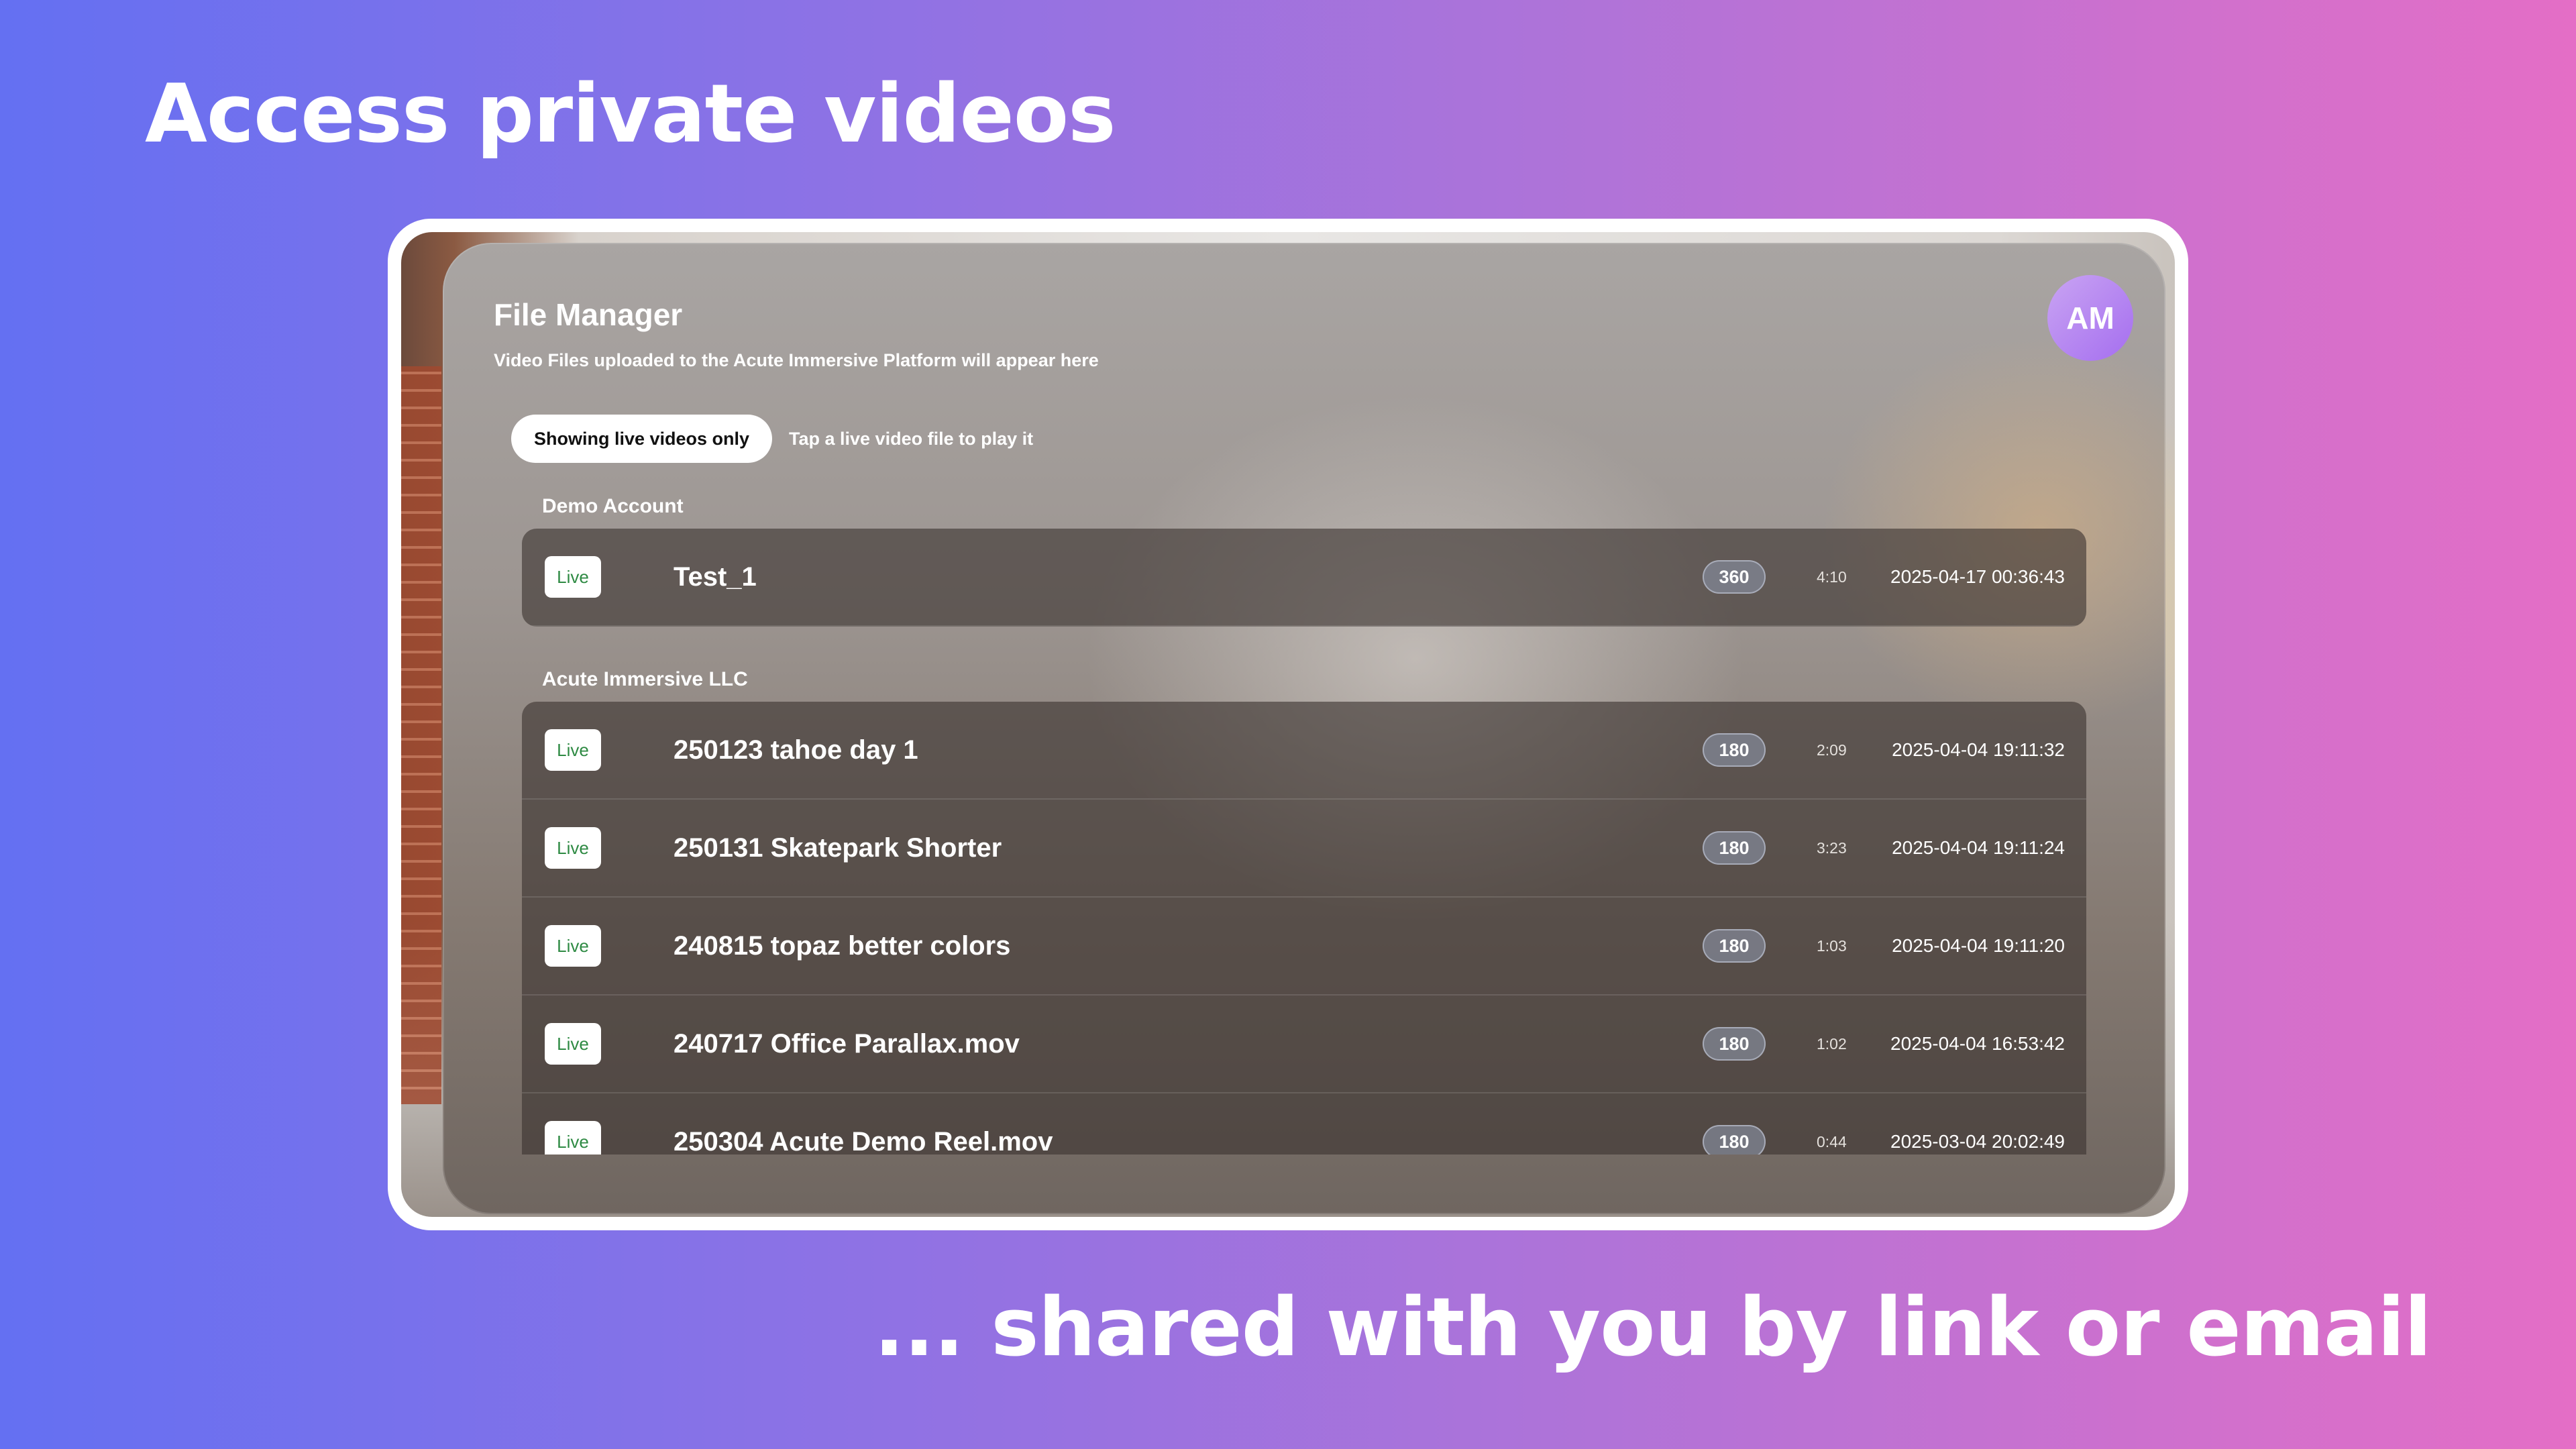  What do you see at coordinates (1832, 1141) in the screenshot?
I see `file-duration: 0:44` at bounding box center [1832, 1141].